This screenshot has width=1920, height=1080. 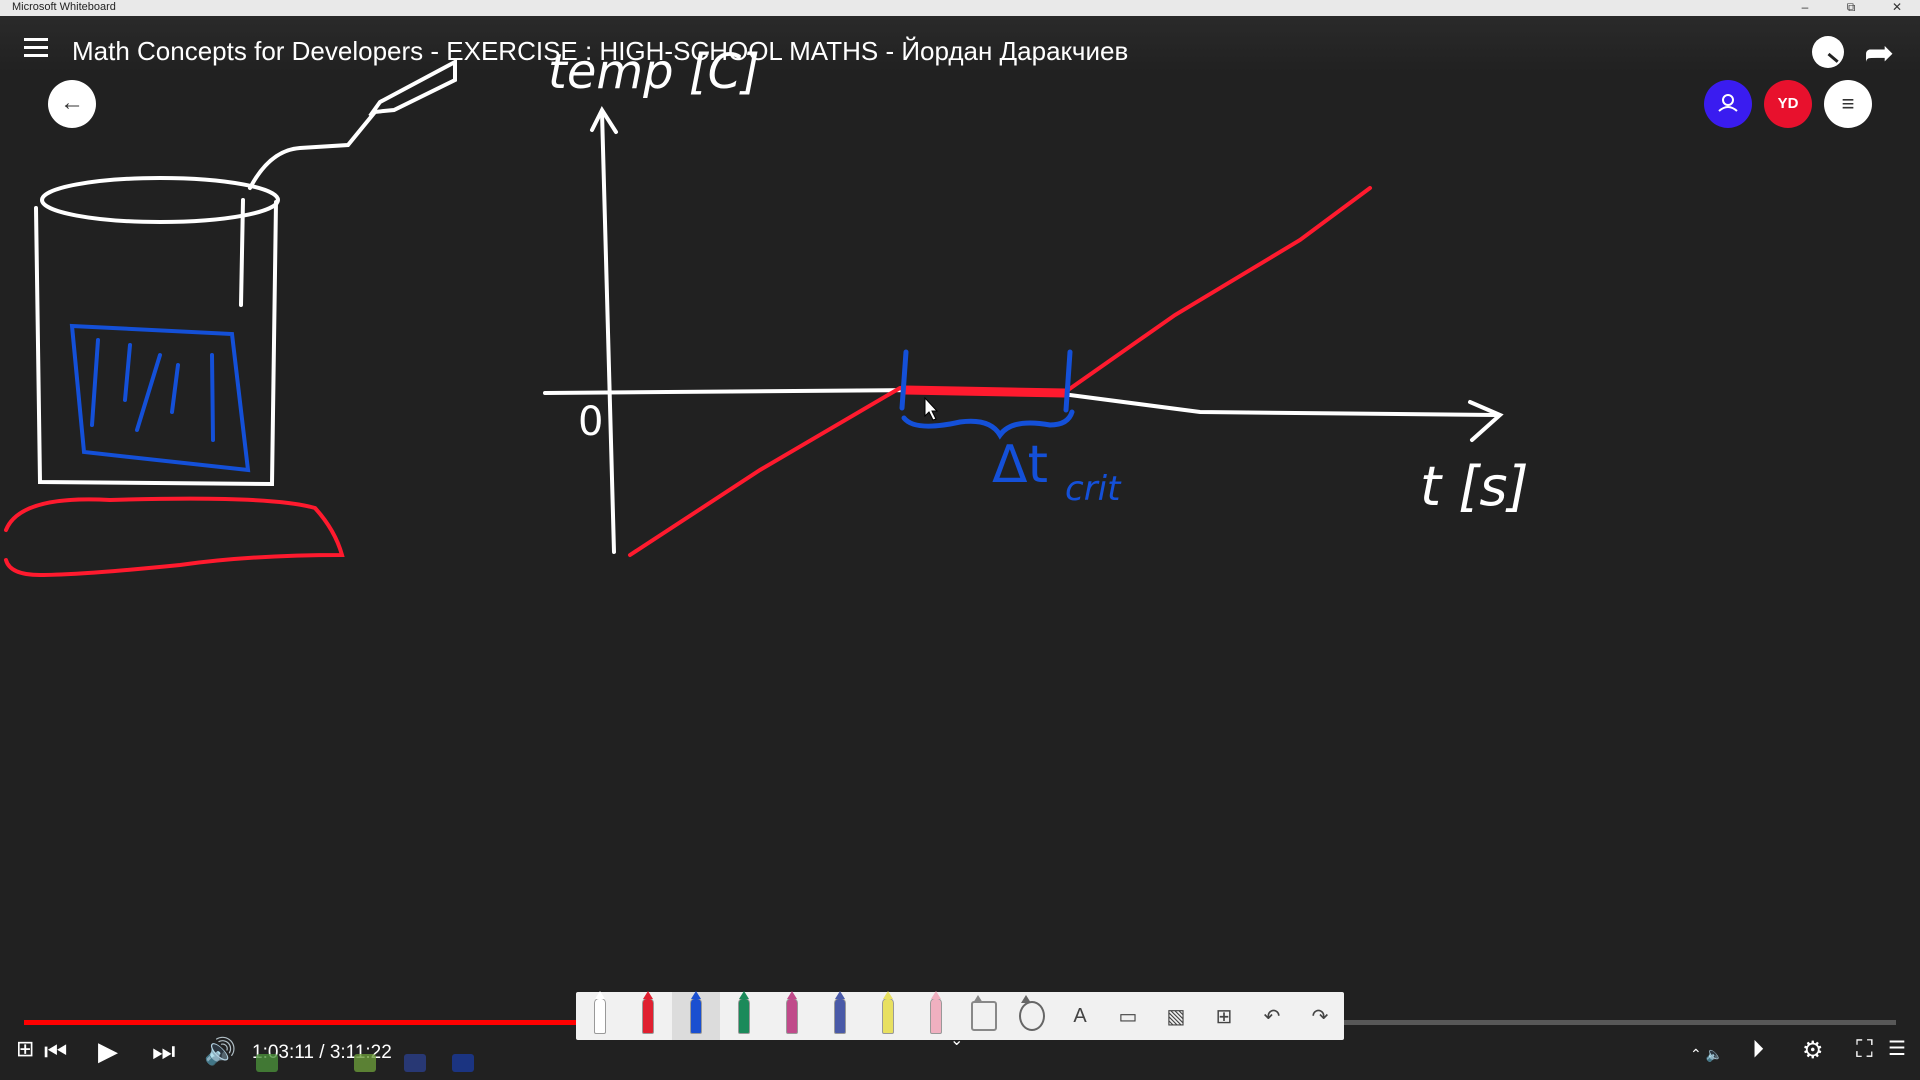 I want to click on temperature-curve, so click(x=1000, y=371).